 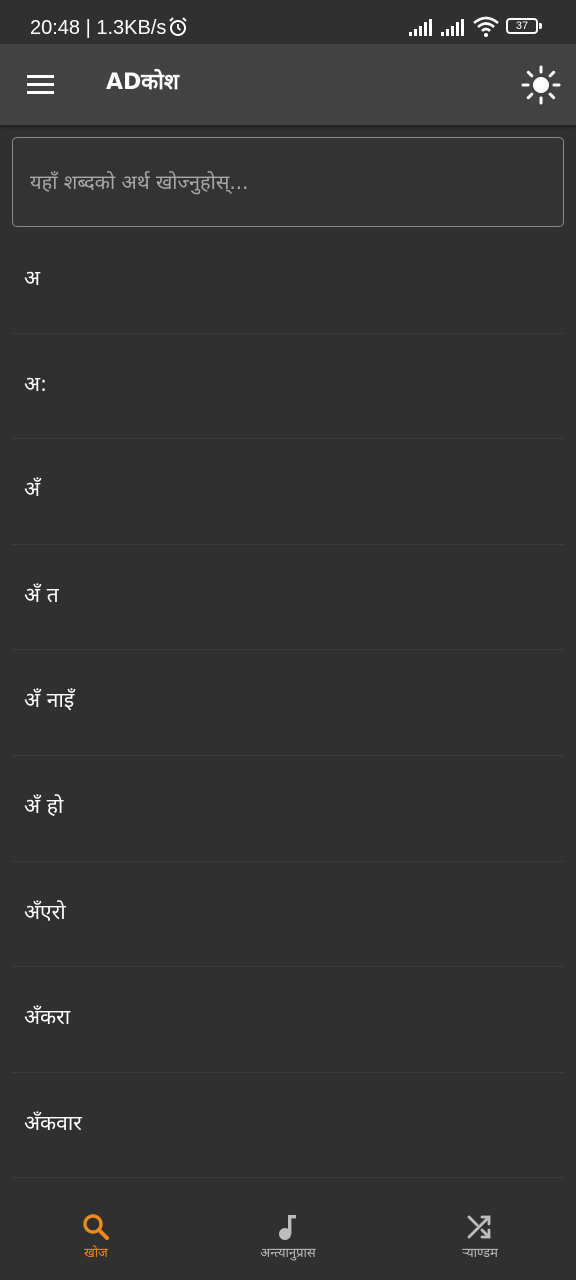 What do you see at coordinates (49, 700) in the screenshot?
I see `word-text: अँ नाइँ` at bounding box center [49, 700].